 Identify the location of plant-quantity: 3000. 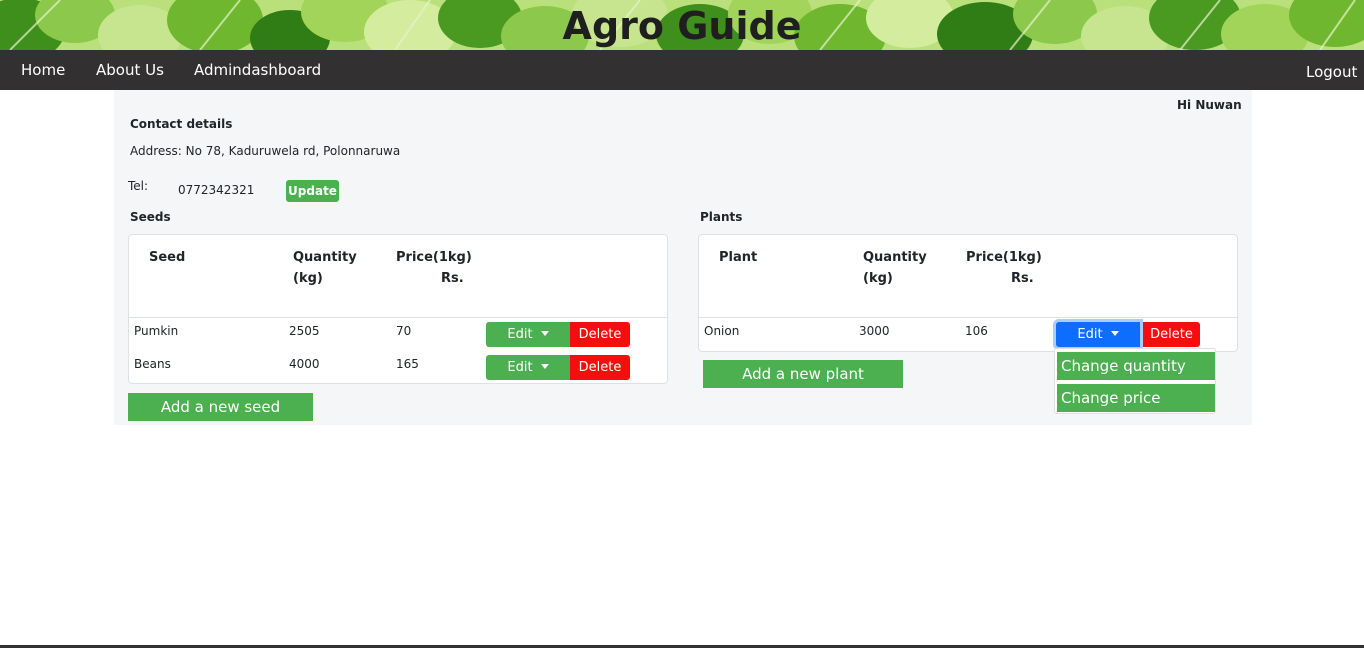
(874, 331).